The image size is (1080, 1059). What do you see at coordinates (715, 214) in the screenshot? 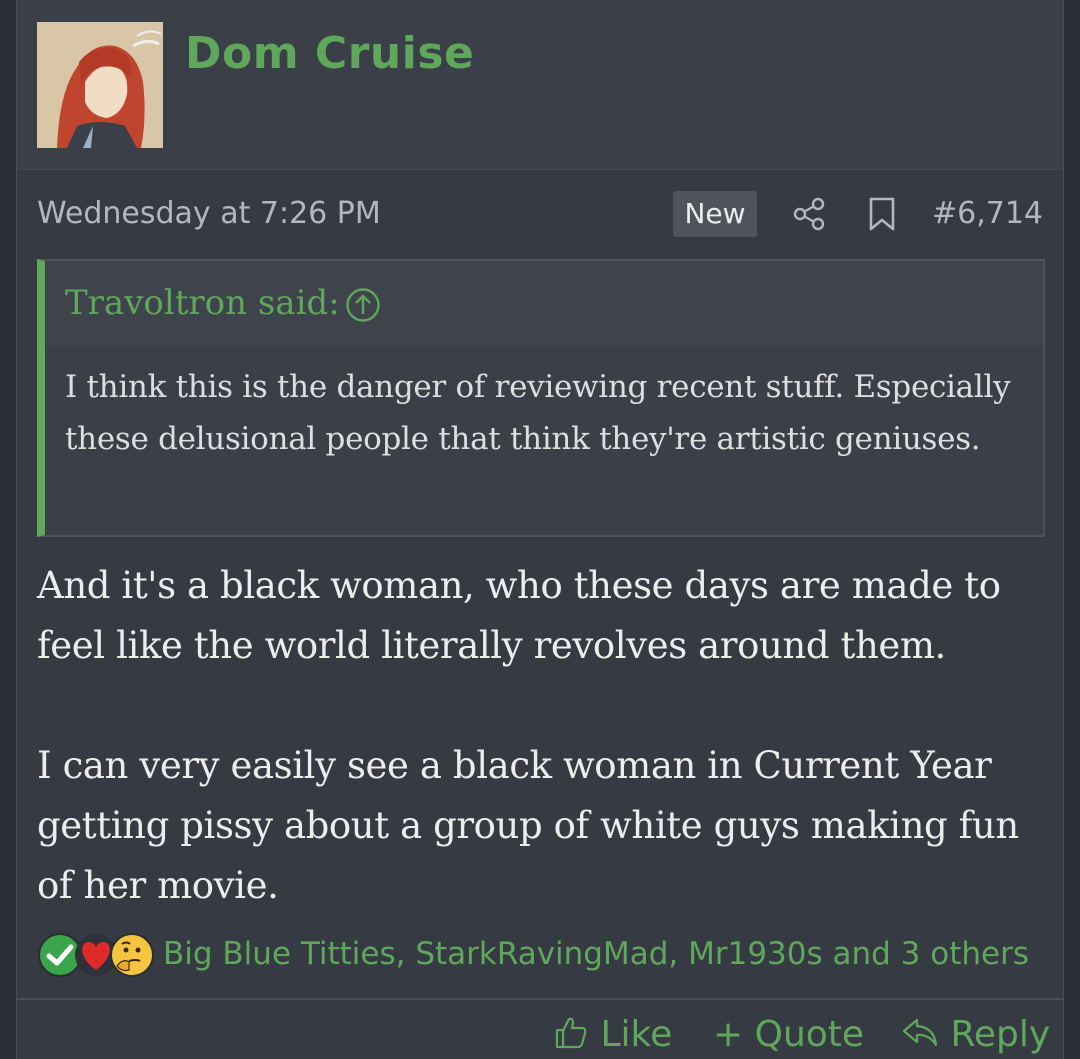
I see `new-badge: New` at bounding box center [715, 214].